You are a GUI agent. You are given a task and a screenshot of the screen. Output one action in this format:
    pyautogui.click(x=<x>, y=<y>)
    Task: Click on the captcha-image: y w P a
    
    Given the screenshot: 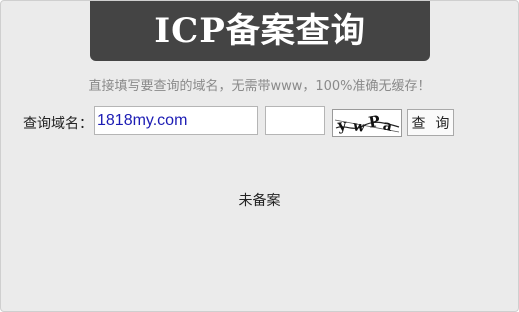 What is the action you would take?
    pyautogui.click(x=367, y=123)
    